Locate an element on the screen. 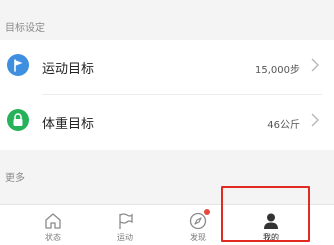  step-goal-label: 运动目标 is located at coordinates (68, 69).